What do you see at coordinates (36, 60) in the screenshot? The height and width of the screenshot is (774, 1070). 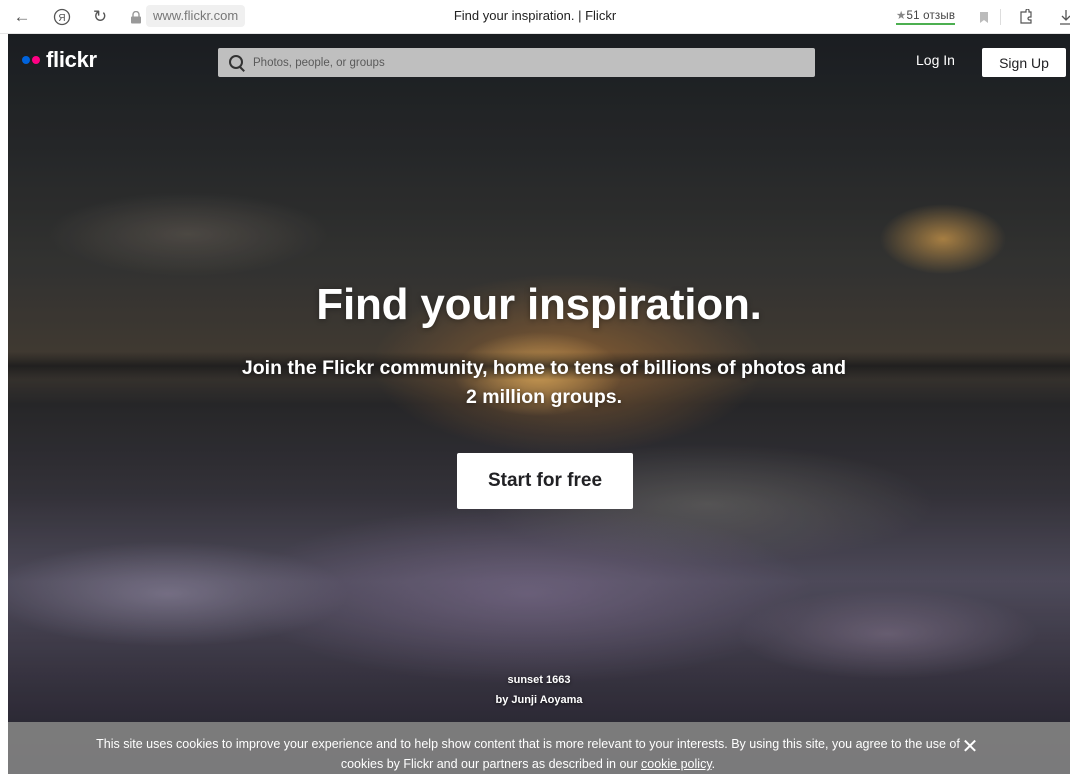 I see `logo-pink-dot` at bounding box center [36, 60].